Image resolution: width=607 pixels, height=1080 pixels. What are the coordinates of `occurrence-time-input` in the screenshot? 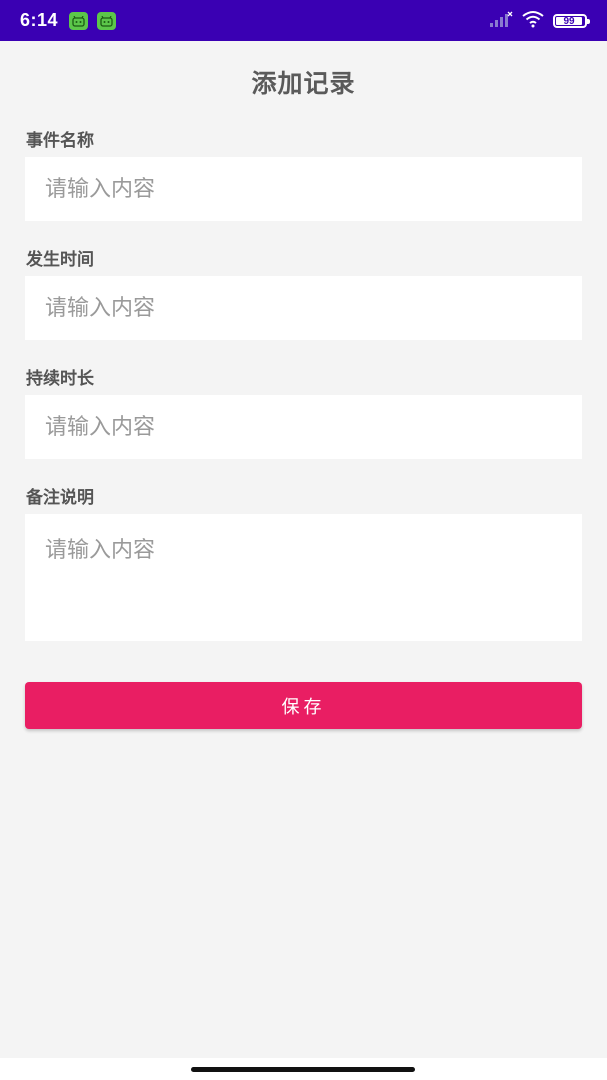 It's located at (303, 308).